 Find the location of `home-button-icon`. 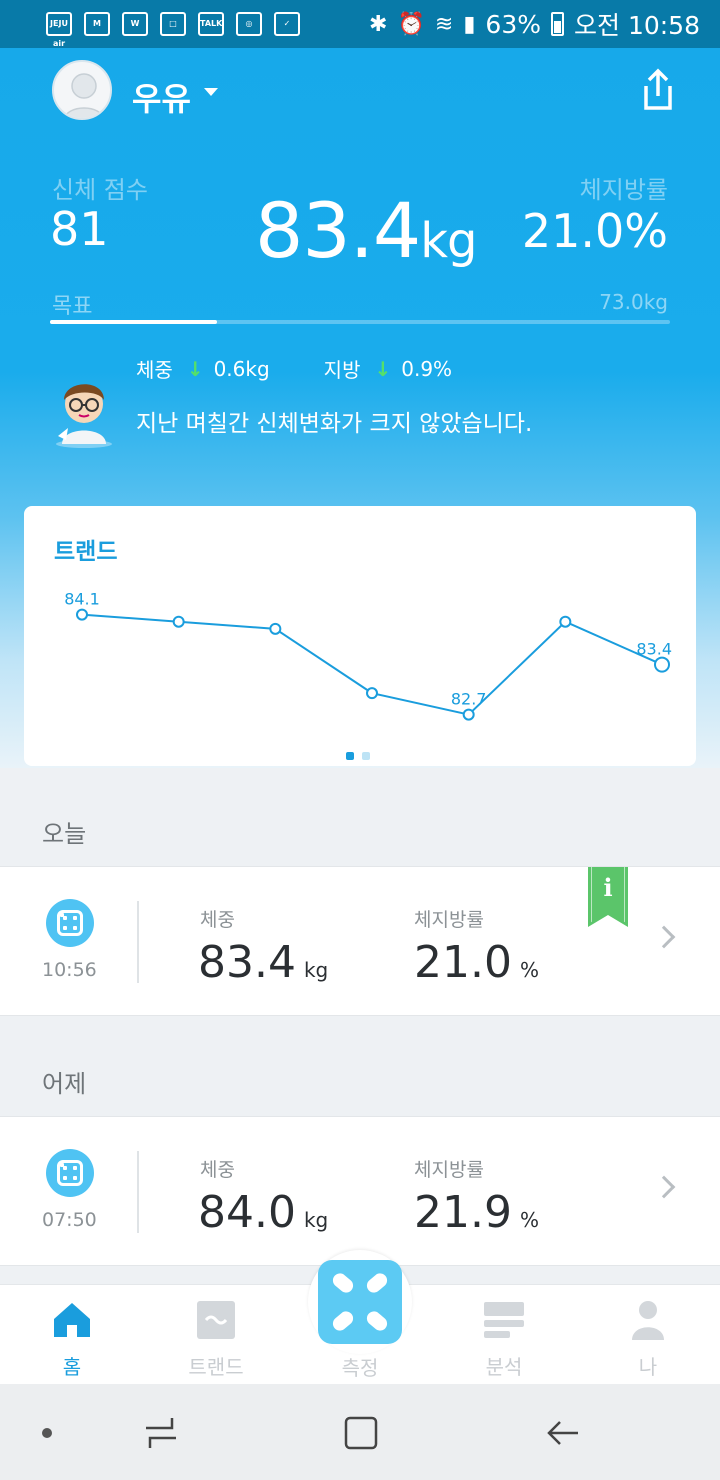

home-button-icon is located at coordinates (361, 1433).